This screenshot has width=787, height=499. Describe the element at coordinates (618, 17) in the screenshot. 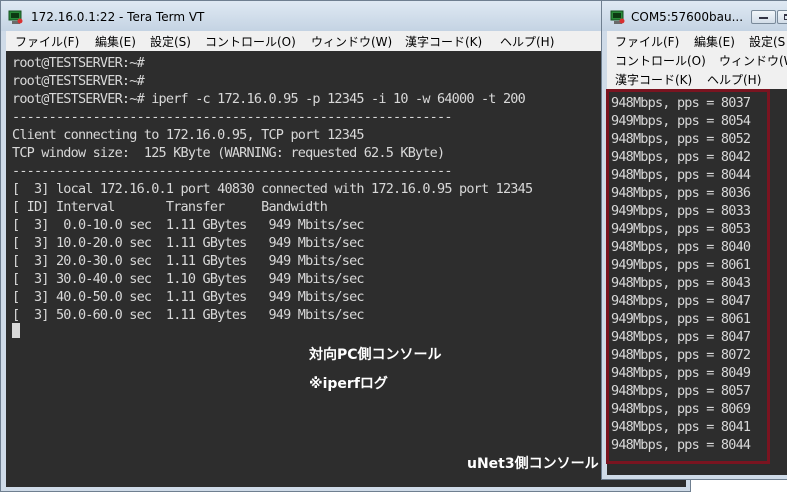

I see `com5-app-icon` at that location.